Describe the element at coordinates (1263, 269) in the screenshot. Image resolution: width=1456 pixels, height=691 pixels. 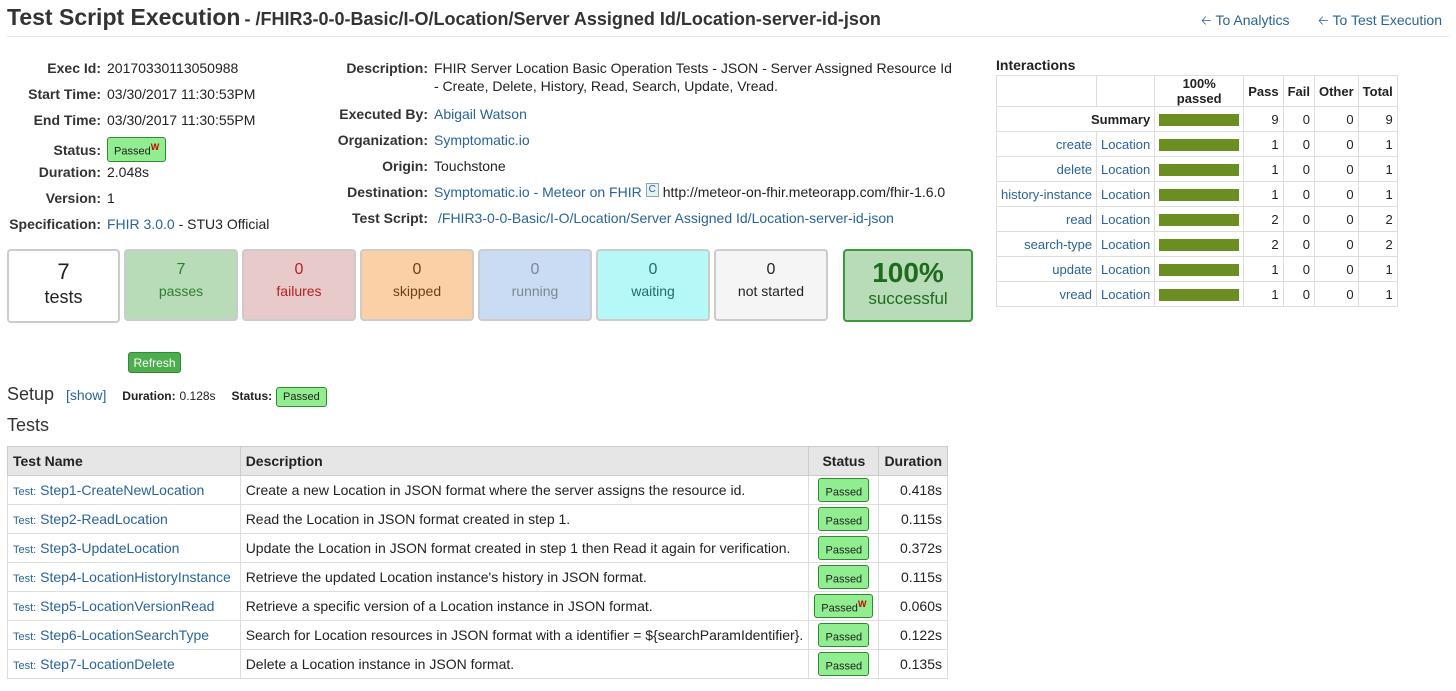
I see `interaction-pass: 1` at that location.